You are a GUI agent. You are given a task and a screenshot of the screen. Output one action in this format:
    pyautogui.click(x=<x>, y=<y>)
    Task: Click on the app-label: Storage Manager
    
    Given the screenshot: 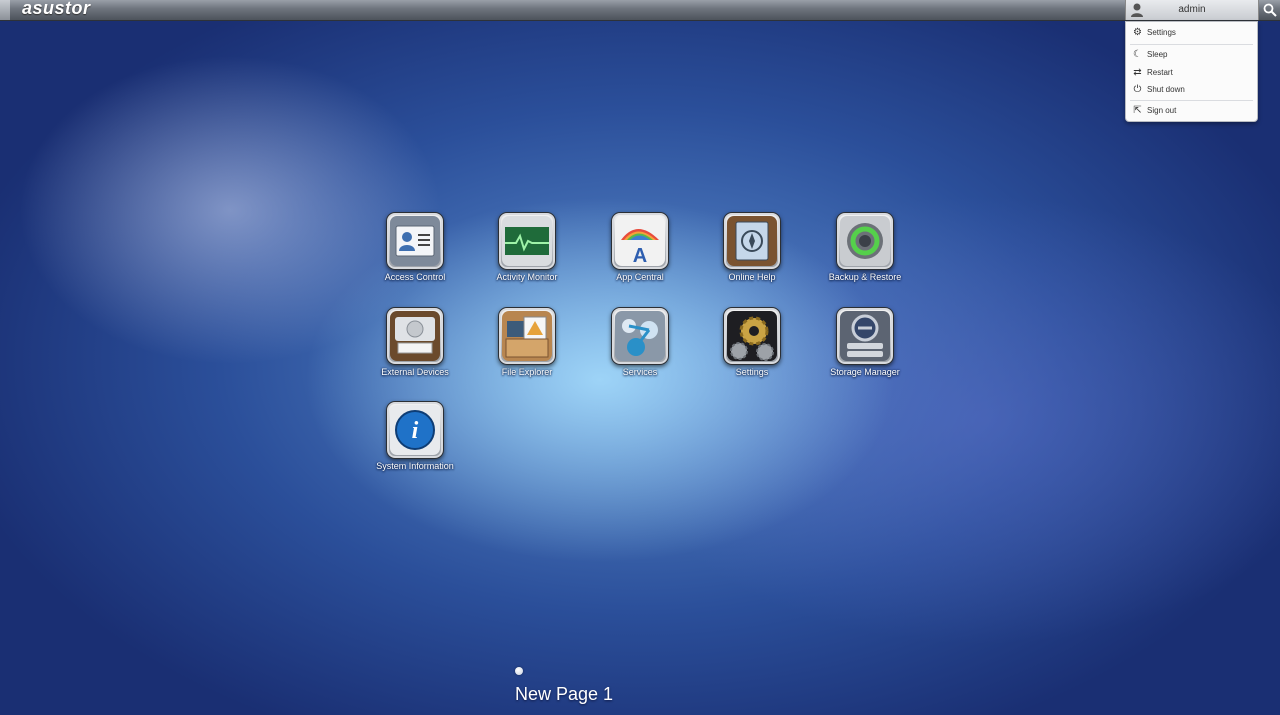 What is the action you would take?
    pyautogui.click(x=865, y=372)
    